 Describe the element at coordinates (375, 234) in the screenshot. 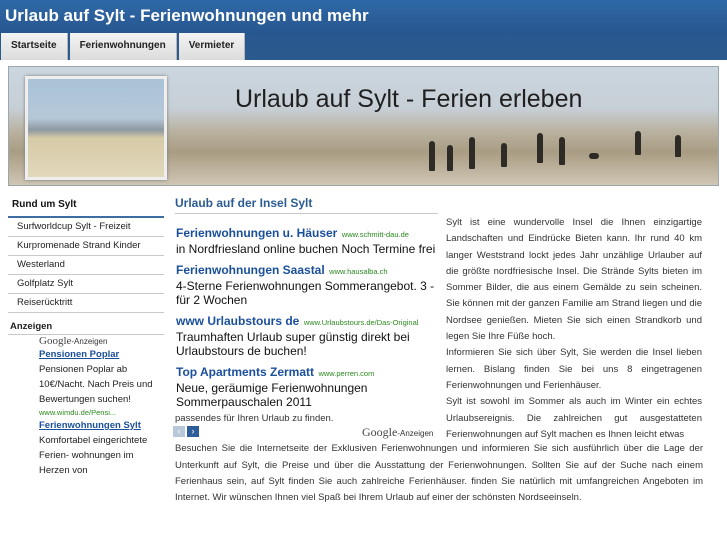

I see `ad-url-link: www.schmitt-dau.de` at that location.